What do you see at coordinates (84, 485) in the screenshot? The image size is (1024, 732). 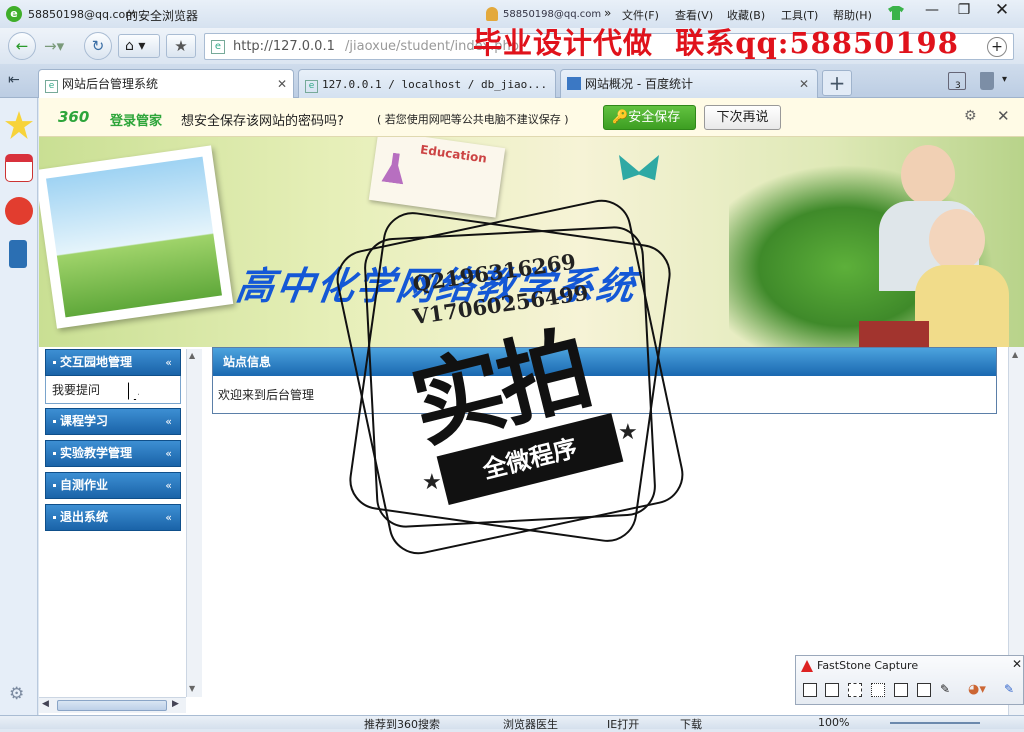 I see `nav-label: 自测作业` at bounding box center [84, 485].